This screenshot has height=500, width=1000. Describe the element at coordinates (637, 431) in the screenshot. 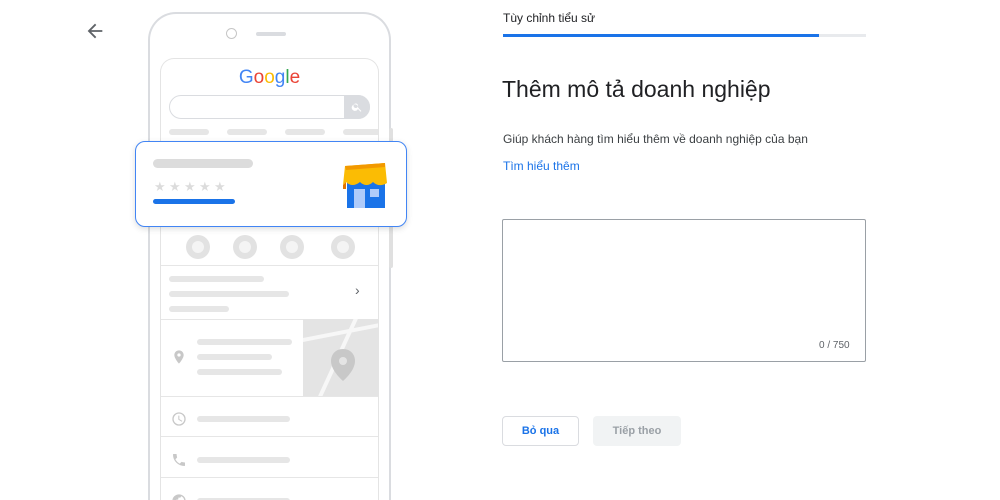

I see `next-button: Tiếp theo` at that location.